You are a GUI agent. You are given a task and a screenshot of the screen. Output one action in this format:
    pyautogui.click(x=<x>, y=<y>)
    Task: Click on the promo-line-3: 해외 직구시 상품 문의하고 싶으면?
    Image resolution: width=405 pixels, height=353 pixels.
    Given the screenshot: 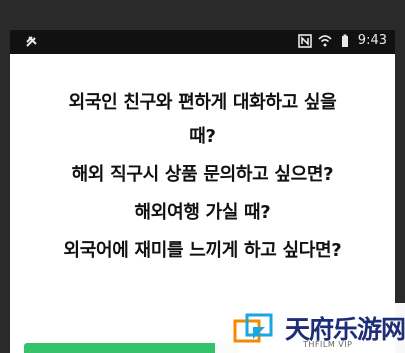 What is the action you would take?
    pyautogui.click(x=202, y=174)
    